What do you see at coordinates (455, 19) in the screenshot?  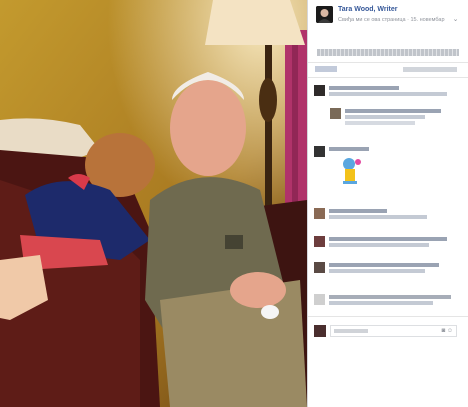 I see `chevron-down-icon: ⌄` at bounding box center [455, 19].